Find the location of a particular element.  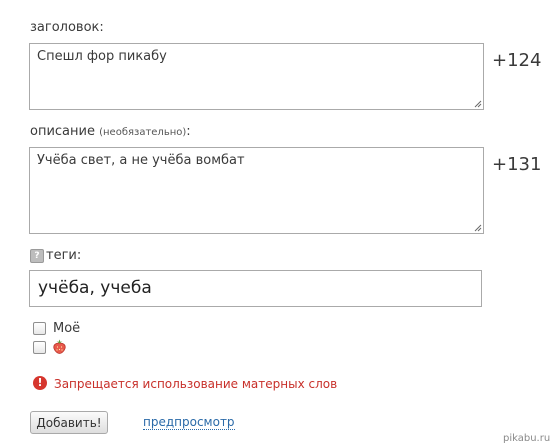

title-rating-counter: +124 is located at coordinates (517, 60).